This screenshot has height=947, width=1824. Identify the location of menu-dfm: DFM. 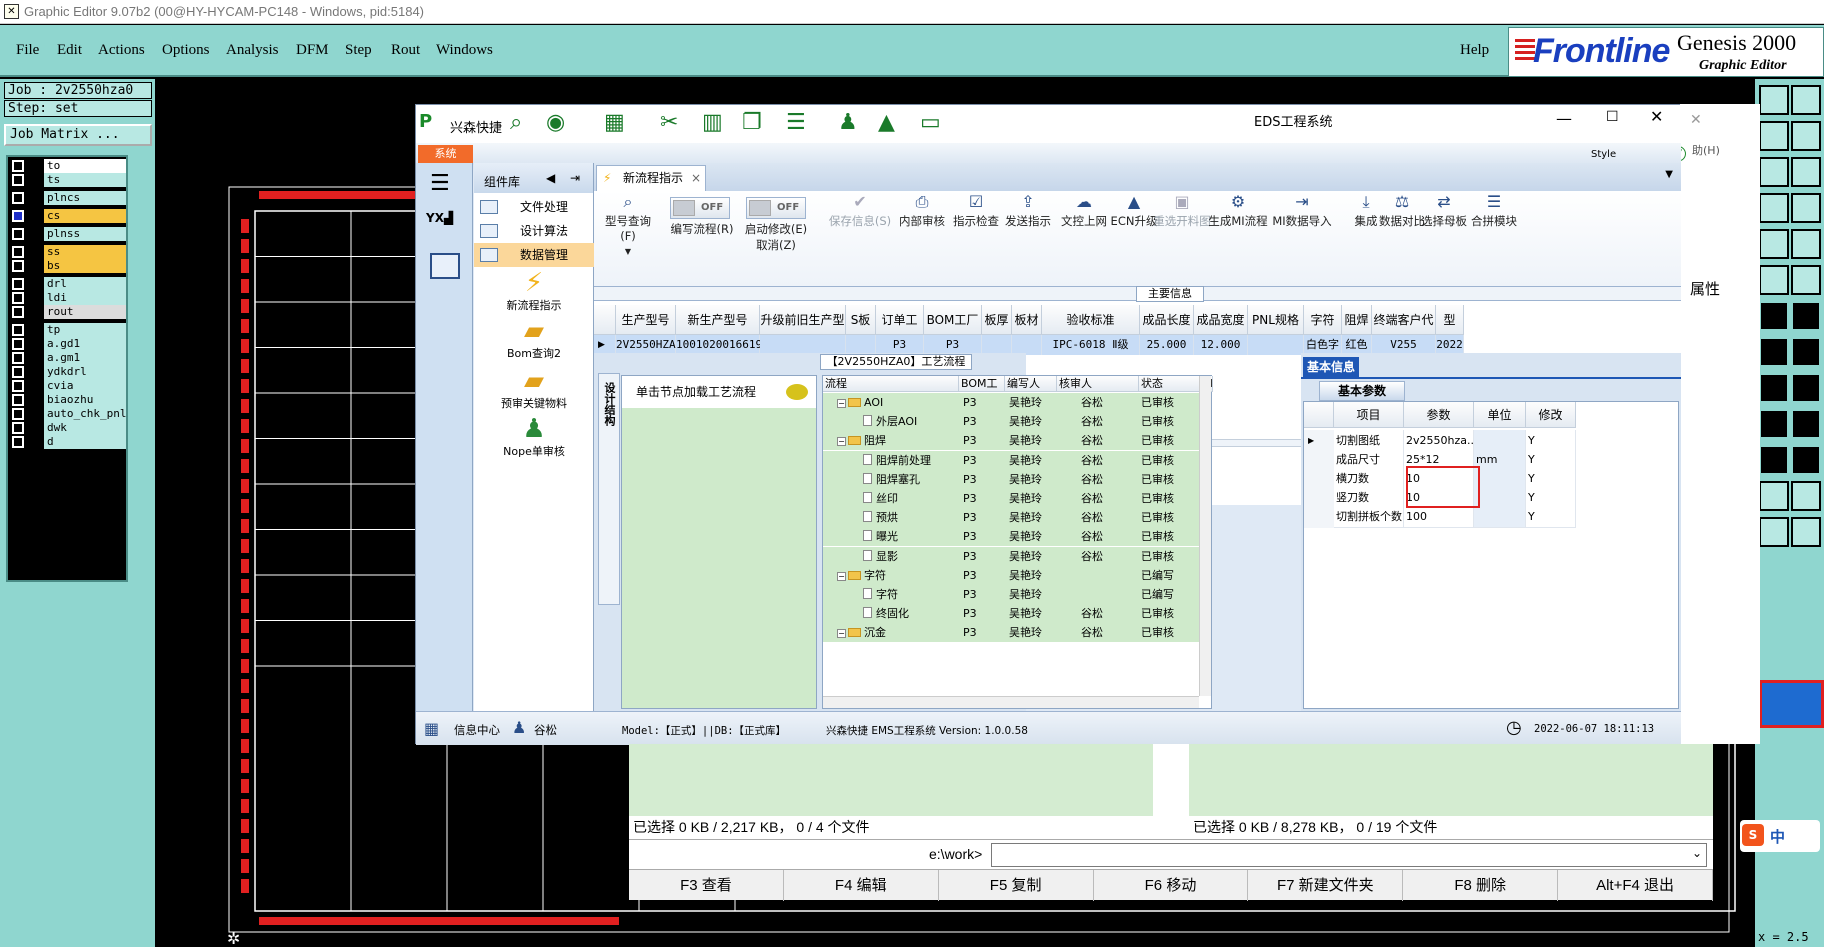
(312, 50).